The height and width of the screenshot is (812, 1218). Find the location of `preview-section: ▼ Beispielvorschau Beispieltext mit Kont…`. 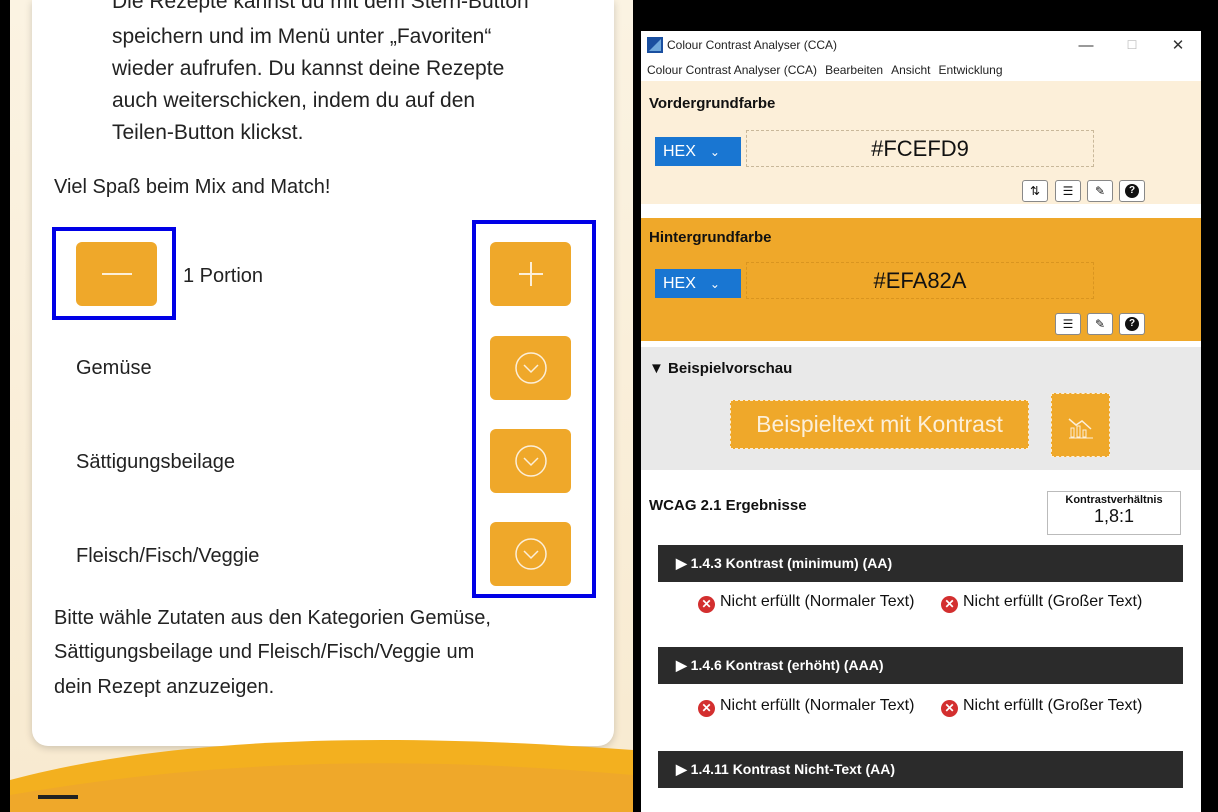

preview-section: ▼ Beispielvorschau Beispieltext mit Kont… is located at coordinates (921, 408).